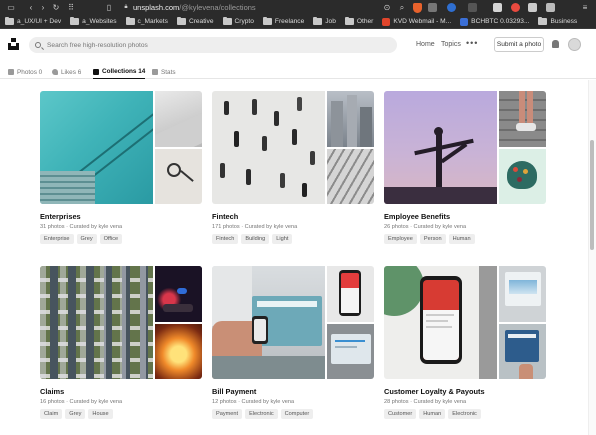 This screenshot has height=435, width=596. Describe the element at coordinates (519, 44) in the screenshot. I see `submit-photo-button: Submit a photo` at that location.